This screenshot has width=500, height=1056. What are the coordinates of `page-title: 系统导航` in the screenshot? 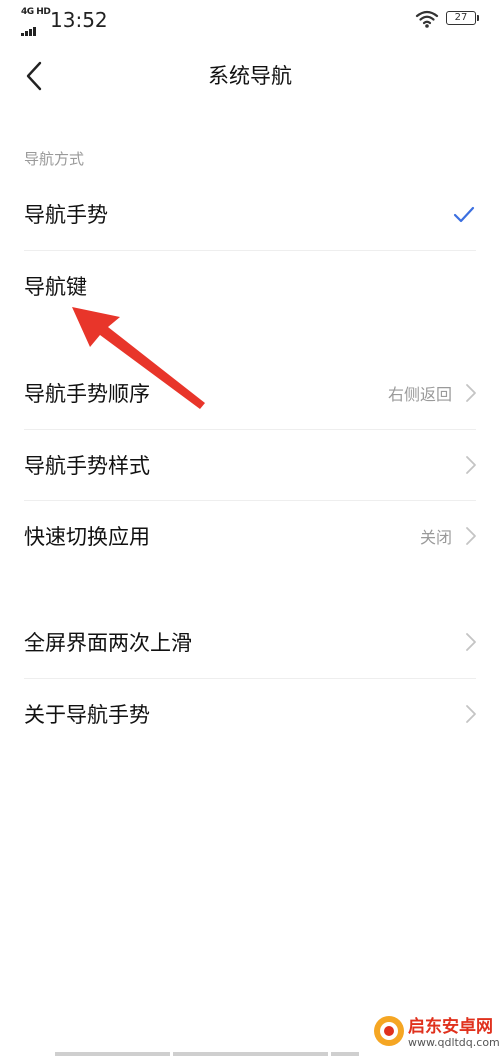 It's located at (250, 76).